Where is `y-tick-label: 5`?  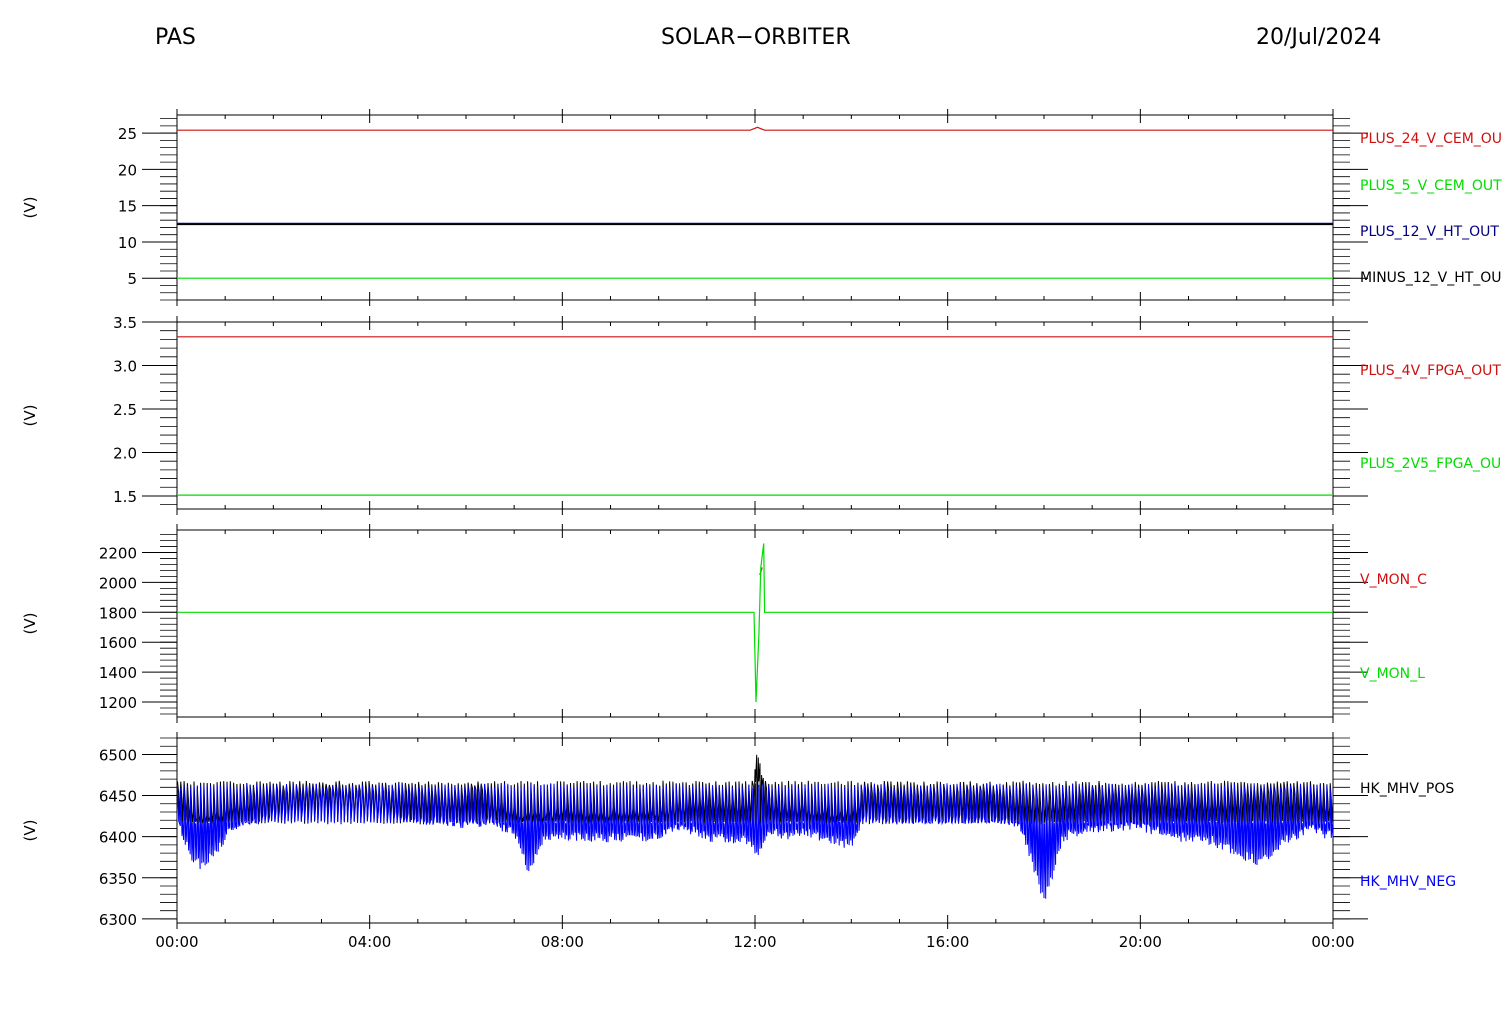
y-tick-label: 5 is located at coordinates (132, 279).